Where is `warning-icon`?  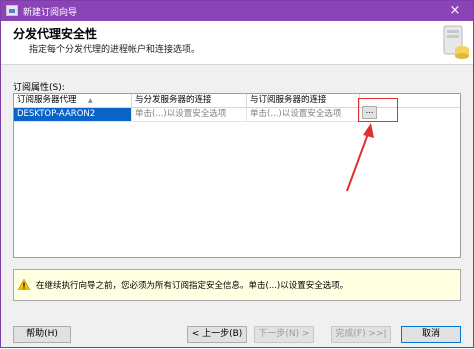
warning-icon is located at coordinates (24, 284).